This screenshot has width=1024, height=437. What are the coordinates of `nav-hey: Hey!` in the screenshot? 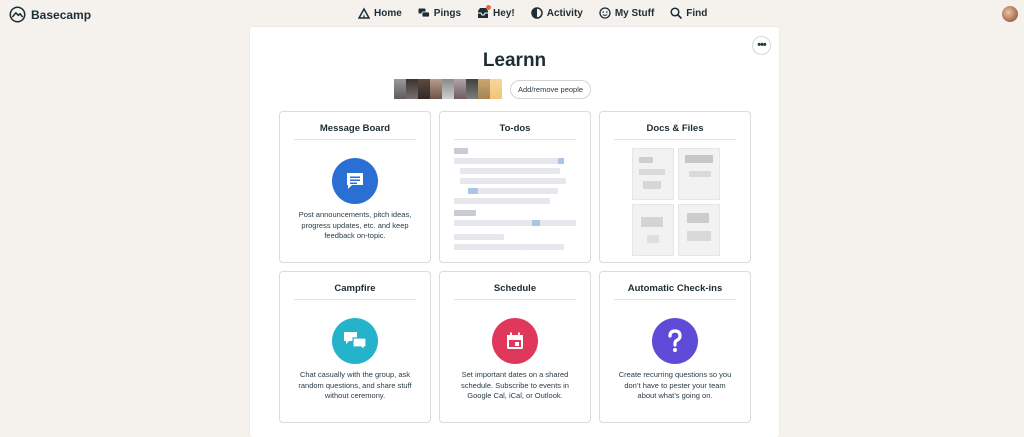 It's located at (496, 12).